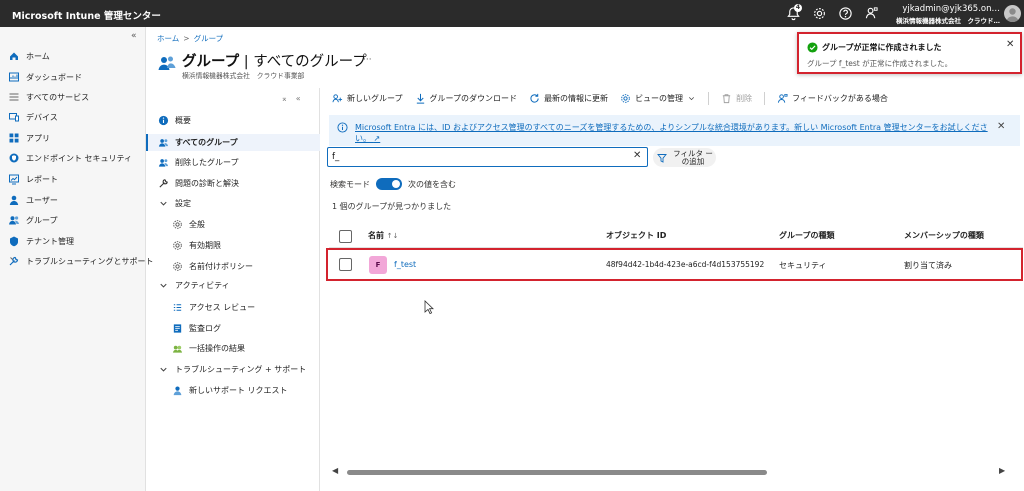 The width and height of the screenshot is (1024, 491). I want to click on feedback-button: フィードバックがある場合, so click(832, 98).